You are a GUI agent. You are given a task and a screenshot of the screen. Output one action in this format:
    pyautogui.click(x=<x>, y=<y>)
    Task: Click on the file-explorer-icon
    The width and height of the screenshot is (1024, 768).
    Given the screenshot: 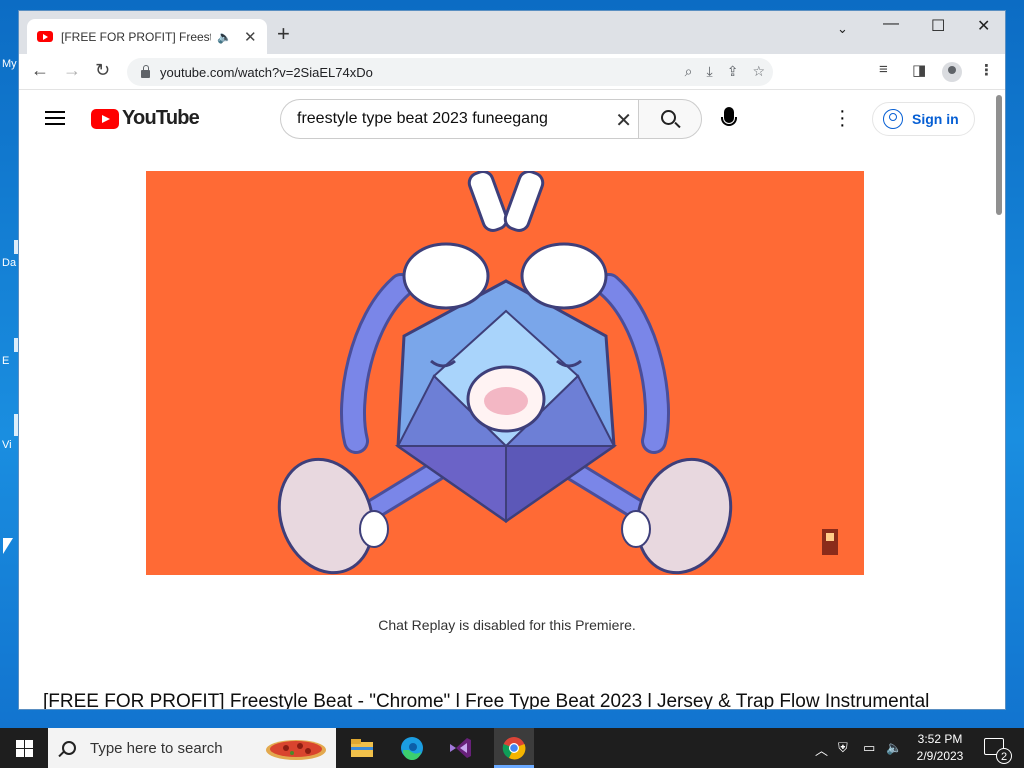 What is the action you would take?
    pyautogui.click(x=362, y=748)
    